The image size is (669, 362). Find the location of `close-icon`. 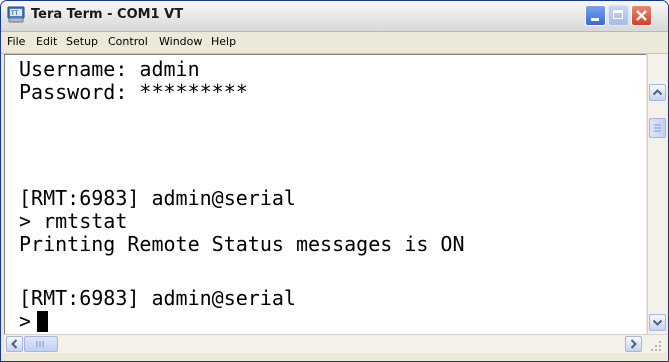

close-icon is located at coordinates (641, 15).